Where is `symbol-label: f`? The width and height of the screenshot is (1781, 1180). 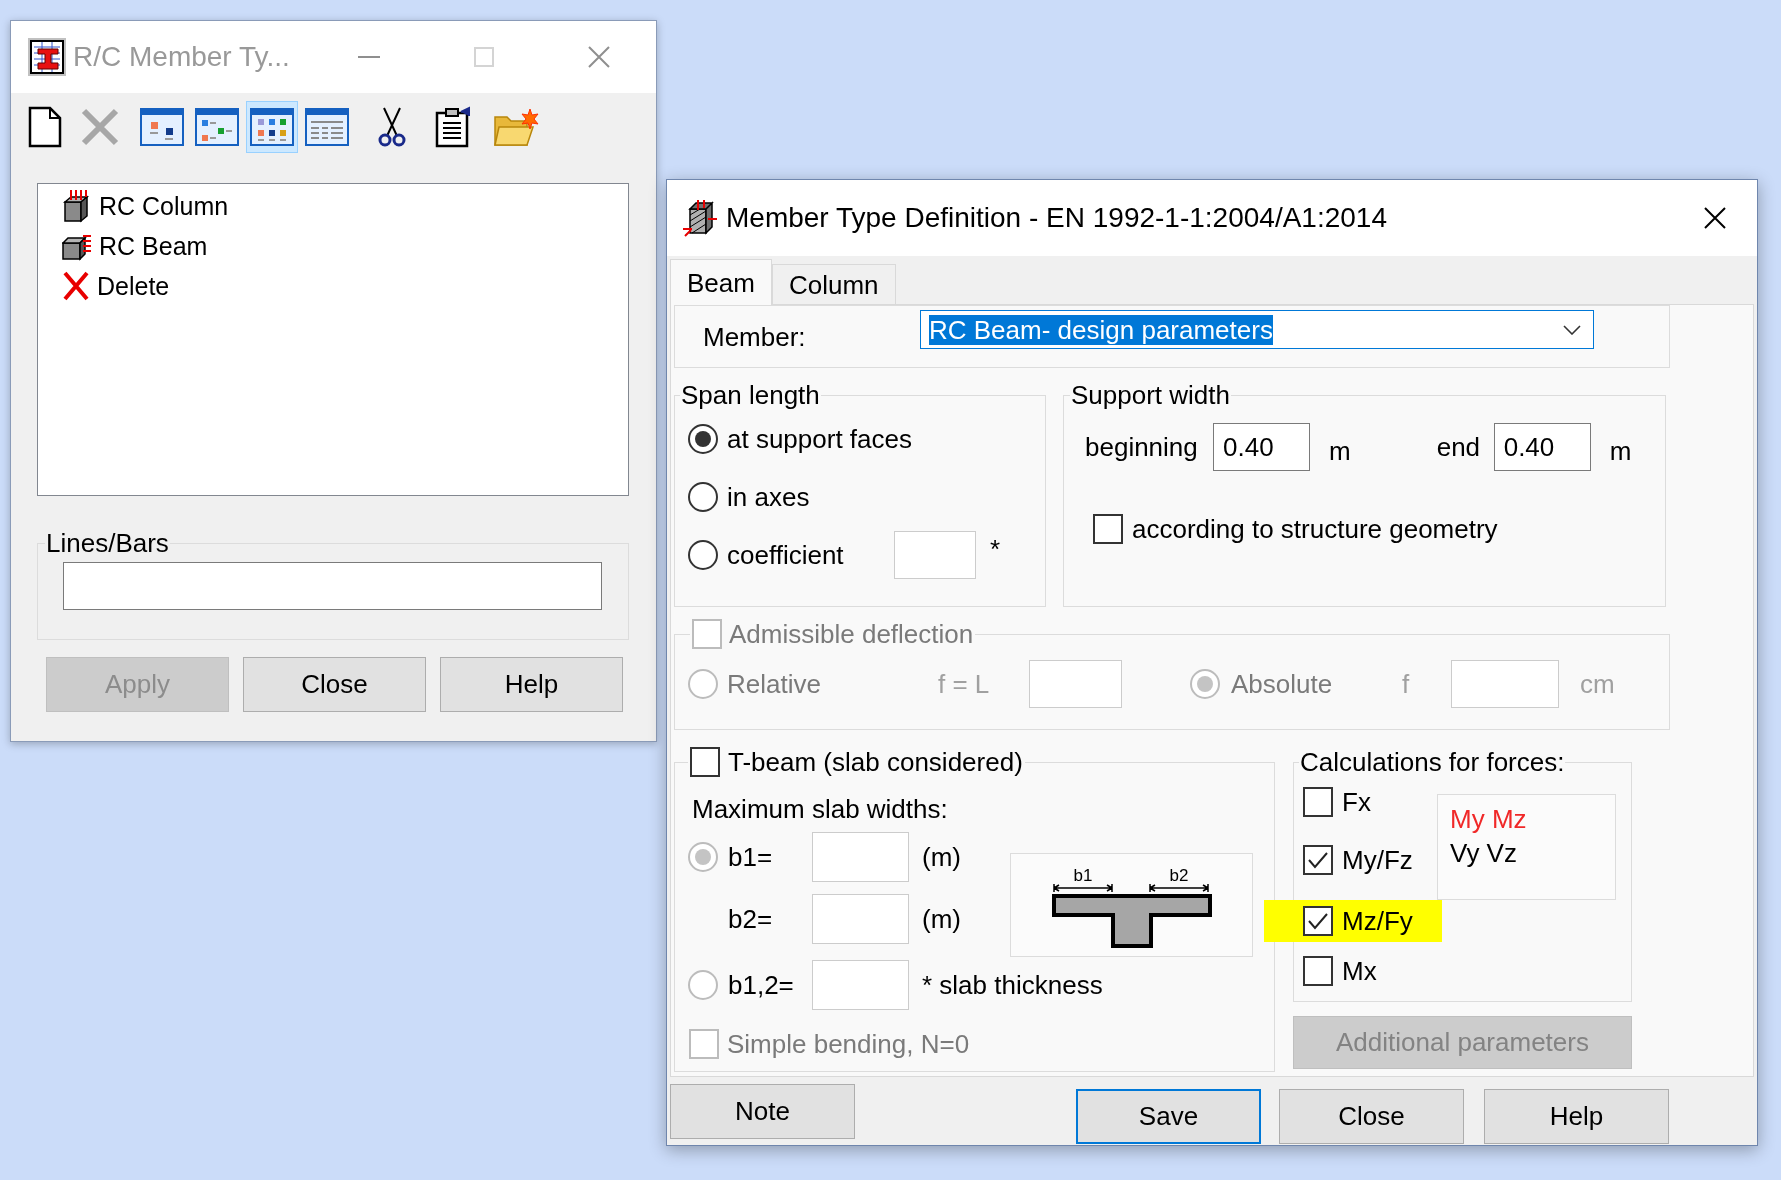 symbol-label: f is located at coordinates (1406, 684).